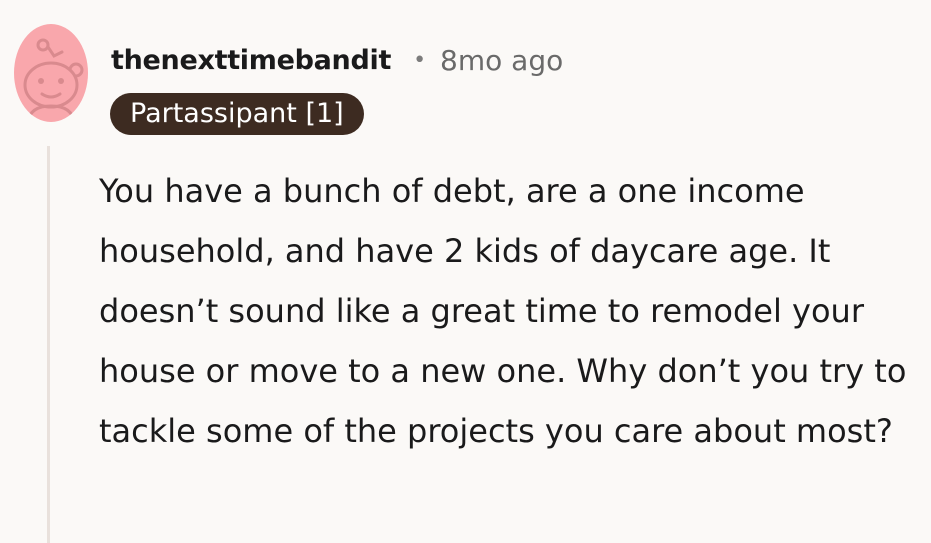  What do you see at coordinates (48, 344) in the screenshot?
I see `thread-line` at bounding box center [48, 344].